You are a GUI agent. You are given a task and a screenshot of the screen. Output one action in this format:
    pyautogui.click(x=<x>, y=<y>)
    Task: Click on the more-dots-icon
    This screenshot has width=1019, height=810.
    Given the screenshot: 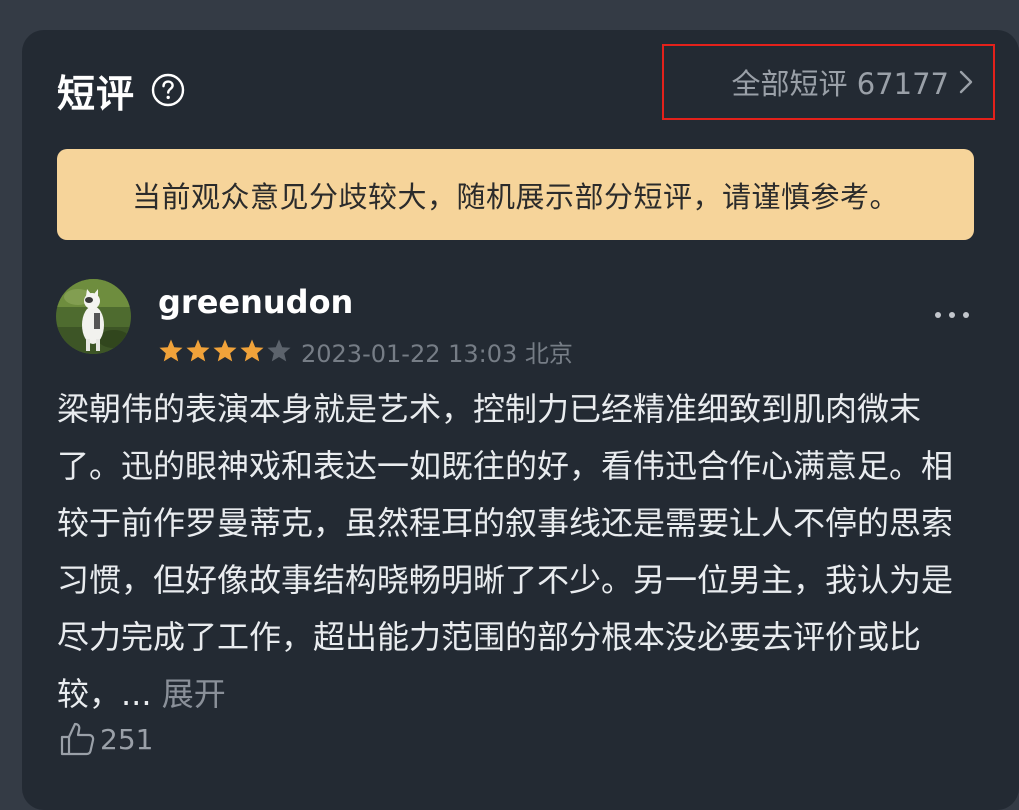 What is the action you would take?
    pyautogui.click(x=952, y=315)
    